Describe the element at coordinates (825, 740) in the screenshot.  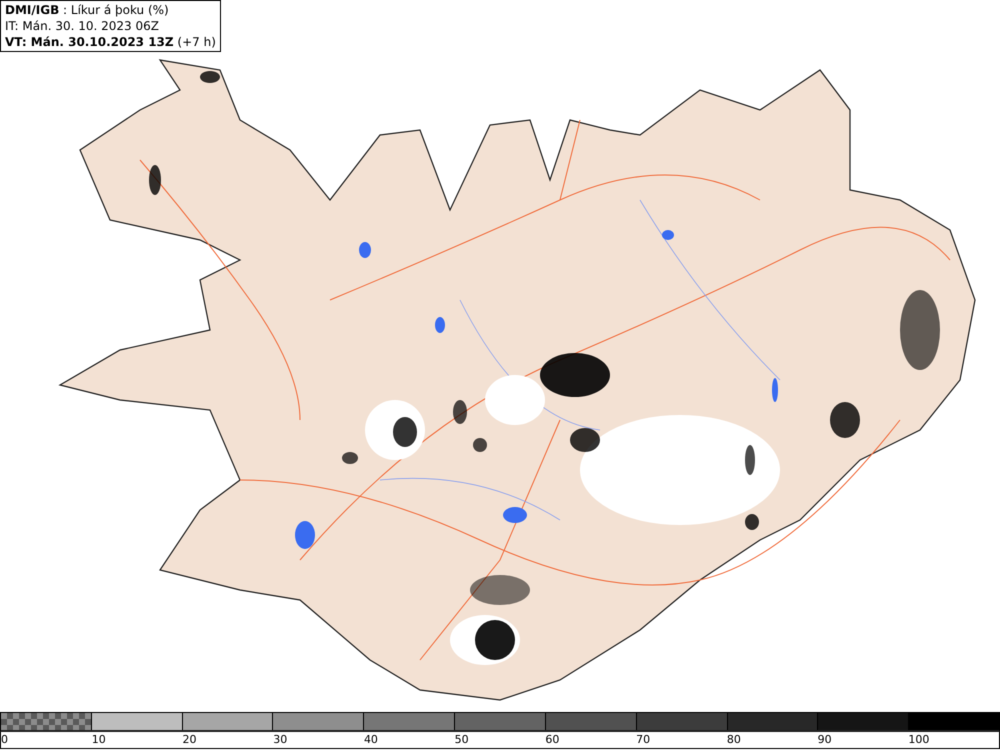
I see `legend-label: 90` at that location.